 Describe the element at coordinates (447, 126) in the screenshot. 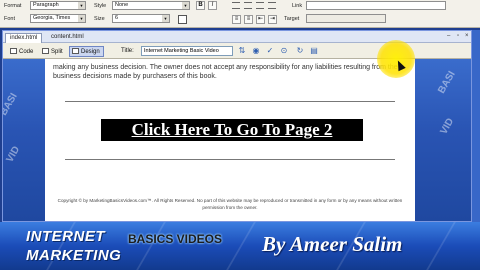

I see `right-watermark: VID` at that location.